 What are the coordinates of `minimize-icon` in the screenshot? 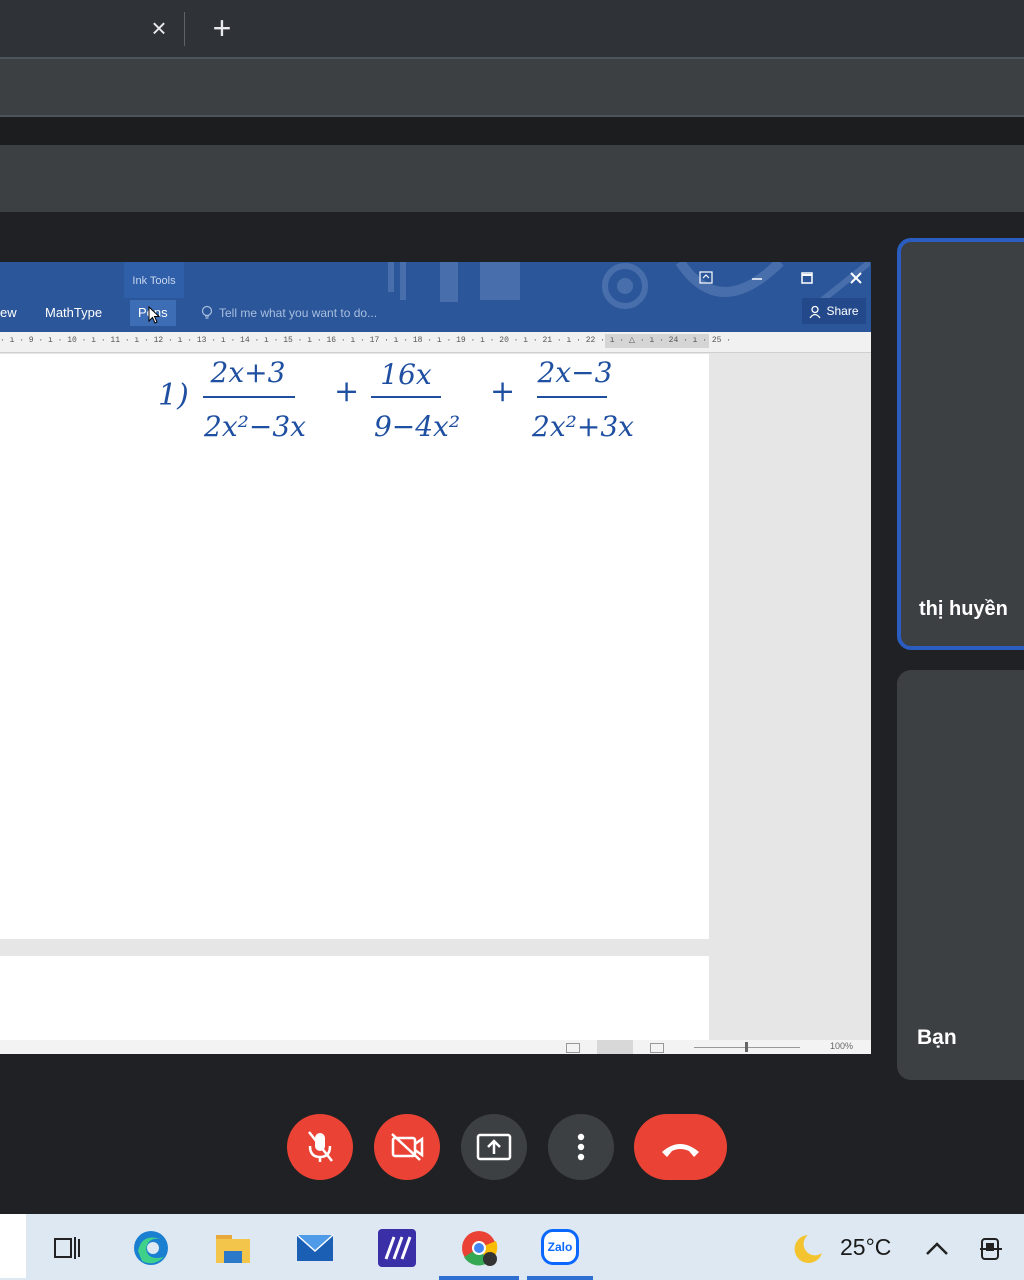 It's located at (757, 278).